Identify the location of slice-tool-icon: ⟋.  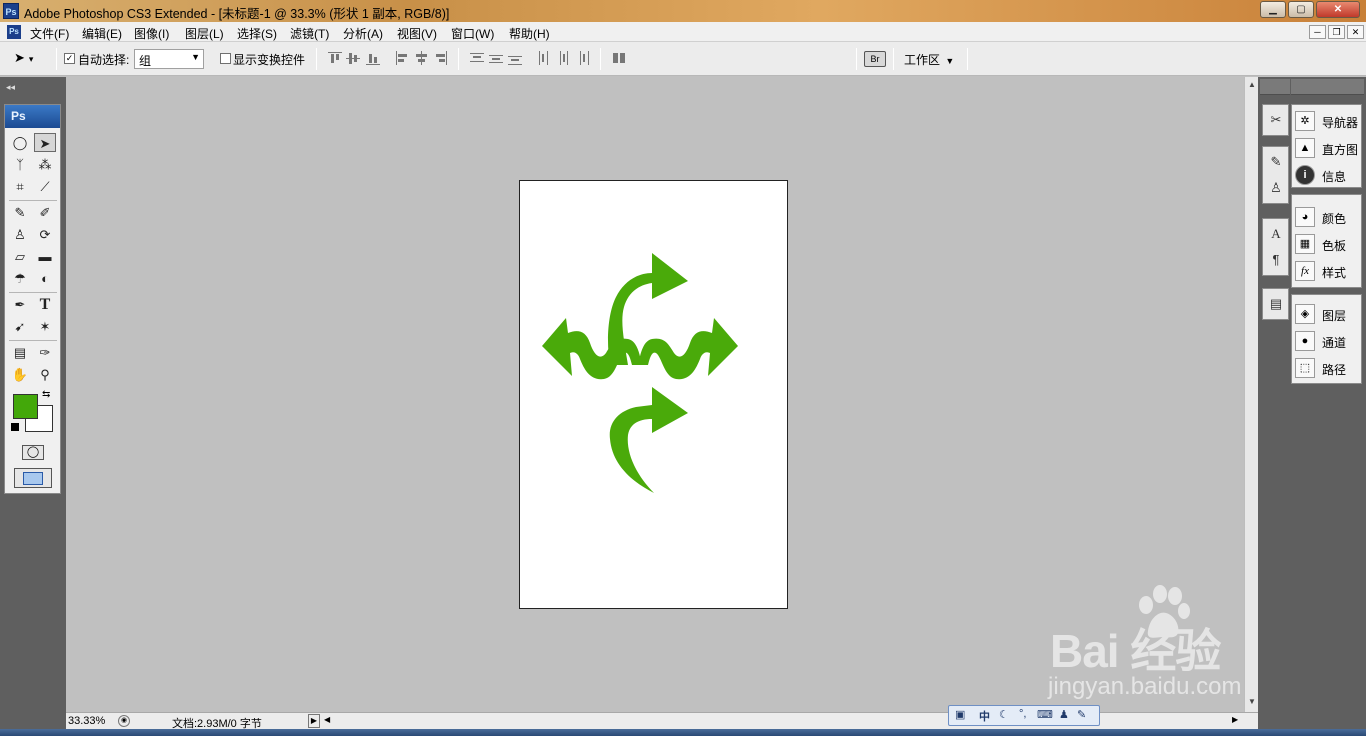
(45, 186).